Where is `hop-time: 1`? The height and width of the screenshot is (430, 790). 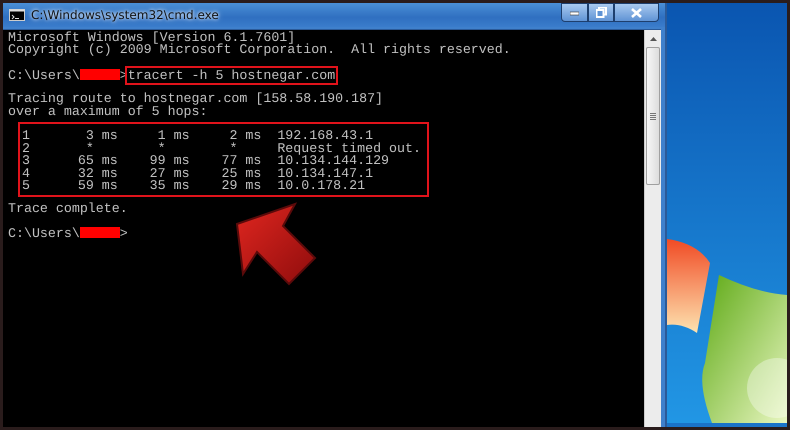
hop-time: 1 is located at coordinates (161, 136).